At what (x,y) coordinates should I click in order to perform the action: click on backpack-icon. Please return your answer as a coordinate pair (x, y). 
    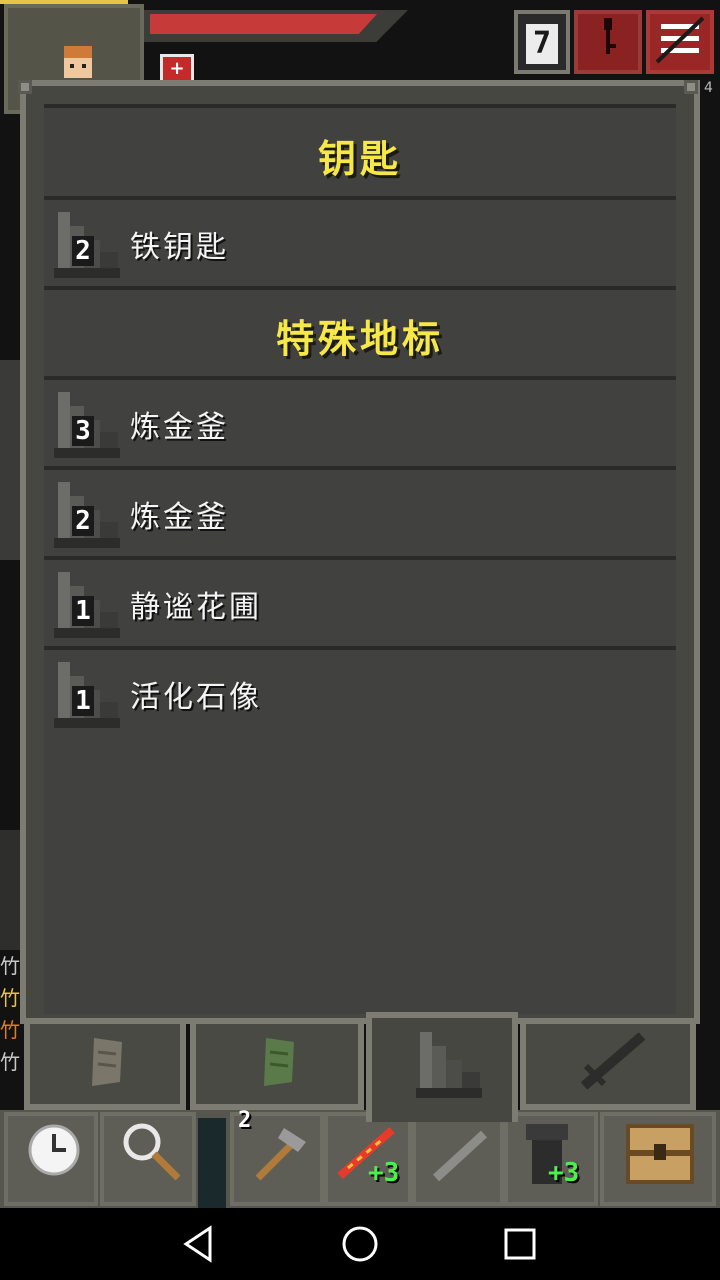
    Looking at the image, I should click on (660, 1154).